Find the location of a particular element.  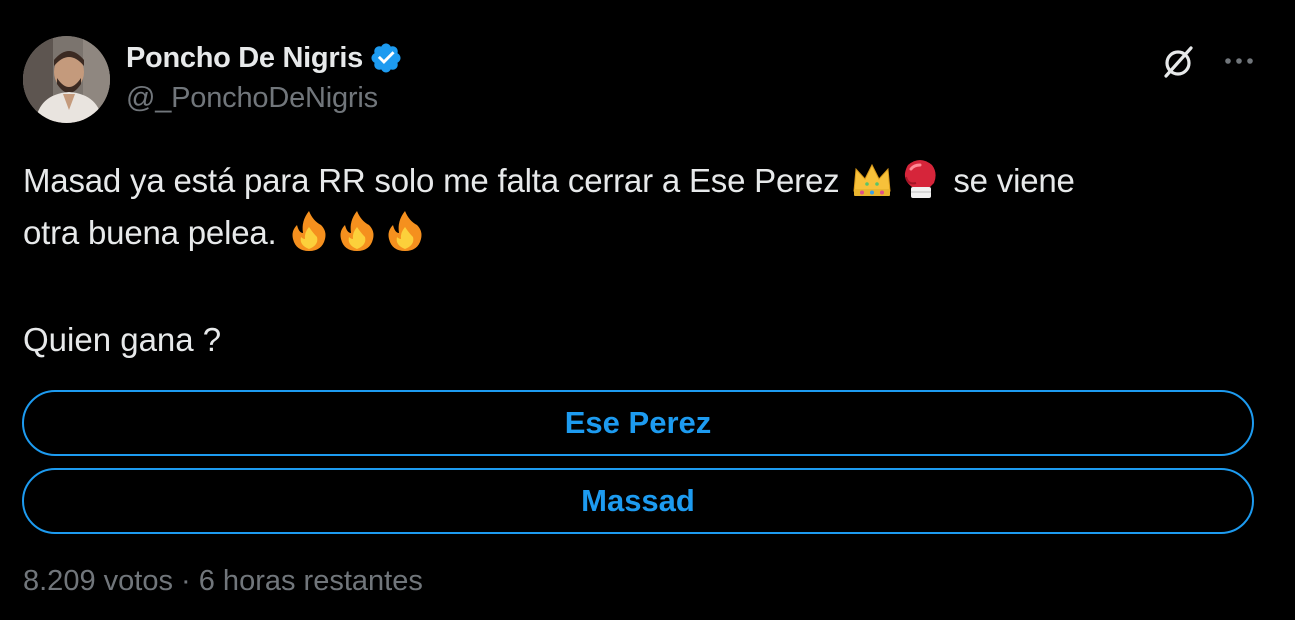

author-handle: @_PonchoDeNigris is located at coordinates (252, 98).